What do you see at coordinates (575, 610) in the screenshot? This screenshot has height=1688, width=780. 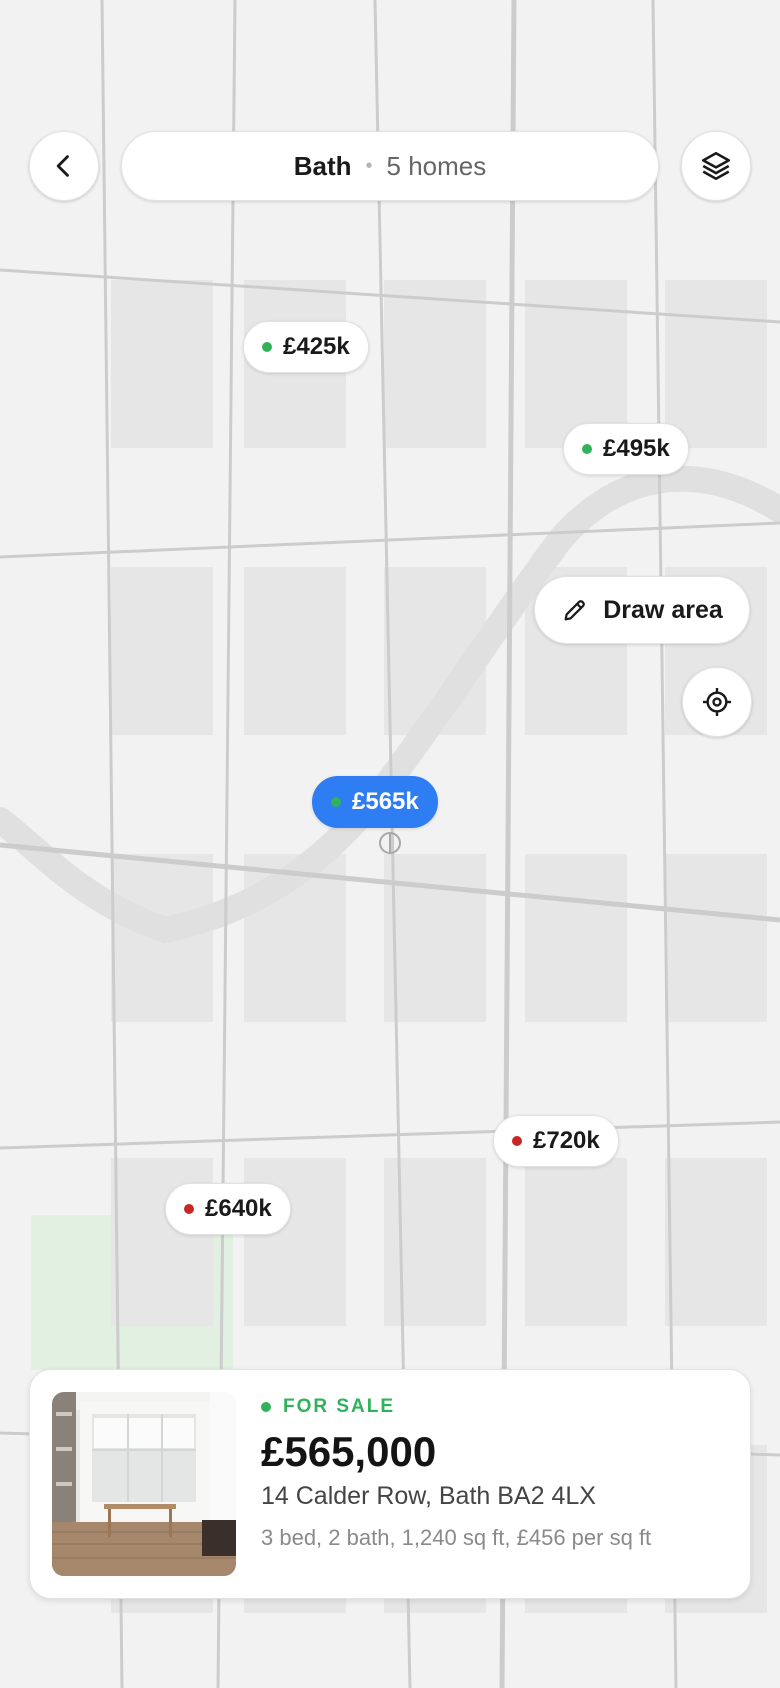 I see `pencil-icon` at bounding box center [575, 610].